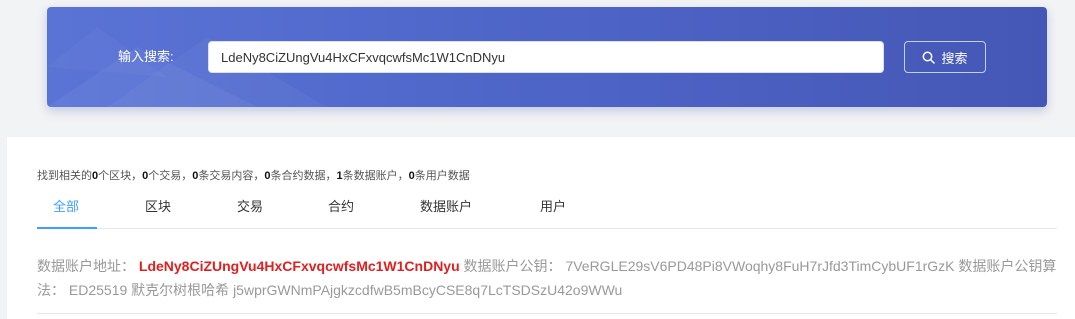 The image size is (1075, 319). I want to click on user-label: 条用户数据, so click(442, 176).